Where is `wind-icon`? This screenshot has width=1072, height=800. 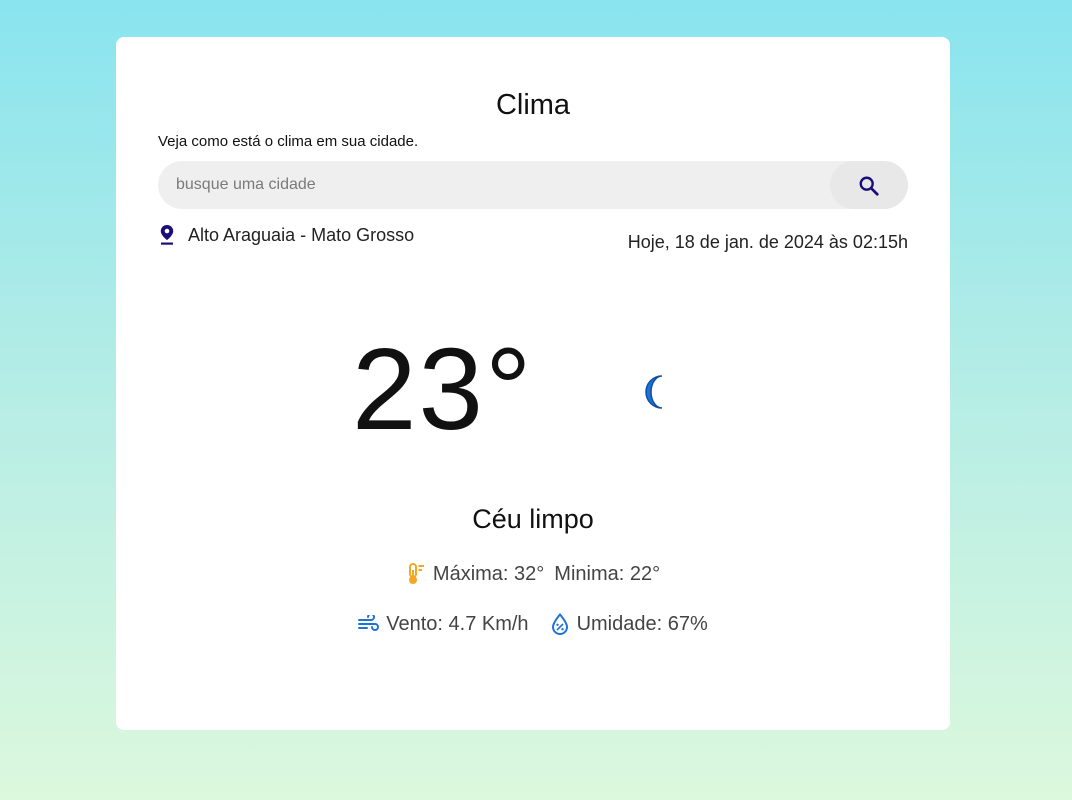
wind-icon is located at coordinates (369, 623).